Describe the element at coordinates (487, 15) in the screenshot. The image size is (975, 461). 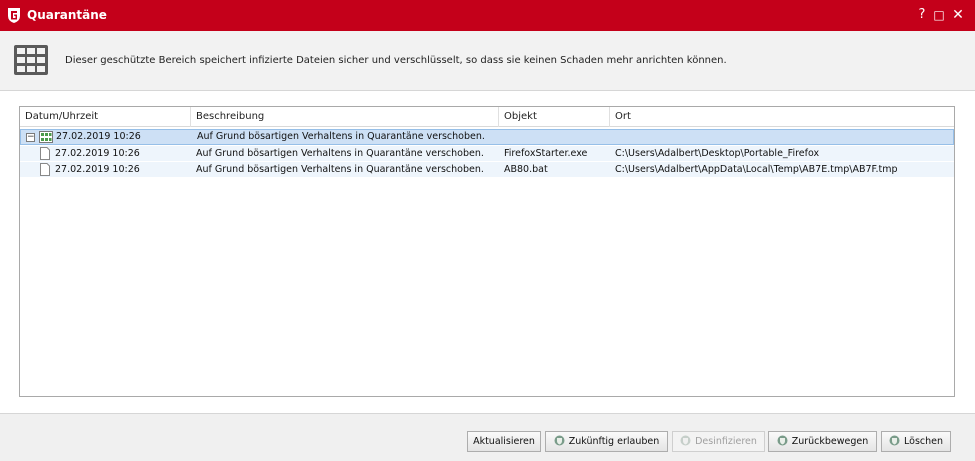
I see `title-bar: Quarantäne ? □ ✕` at that location.